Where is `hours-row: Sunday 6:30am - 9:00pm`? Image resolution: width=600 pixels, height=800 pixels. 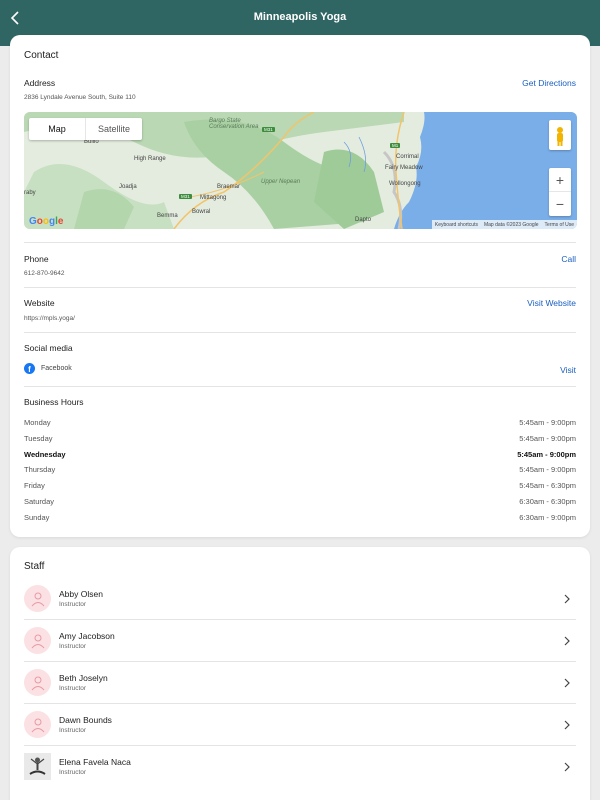
hours-row: Sunday 6:30am - 9:00pm is located at coordinates (300, 519).